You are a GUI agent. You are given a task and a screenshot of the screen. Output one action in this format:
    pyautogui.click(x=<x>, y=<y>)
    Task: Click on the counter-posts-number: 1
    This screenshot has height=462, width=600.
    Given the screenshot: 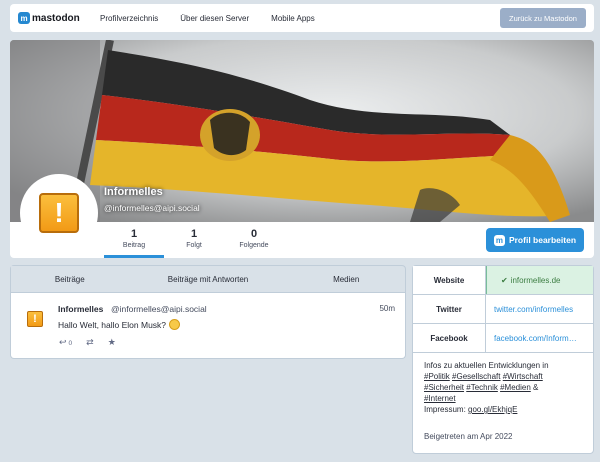 What is the action you would take?
    pyautogui.click(x=134, y=234)
    